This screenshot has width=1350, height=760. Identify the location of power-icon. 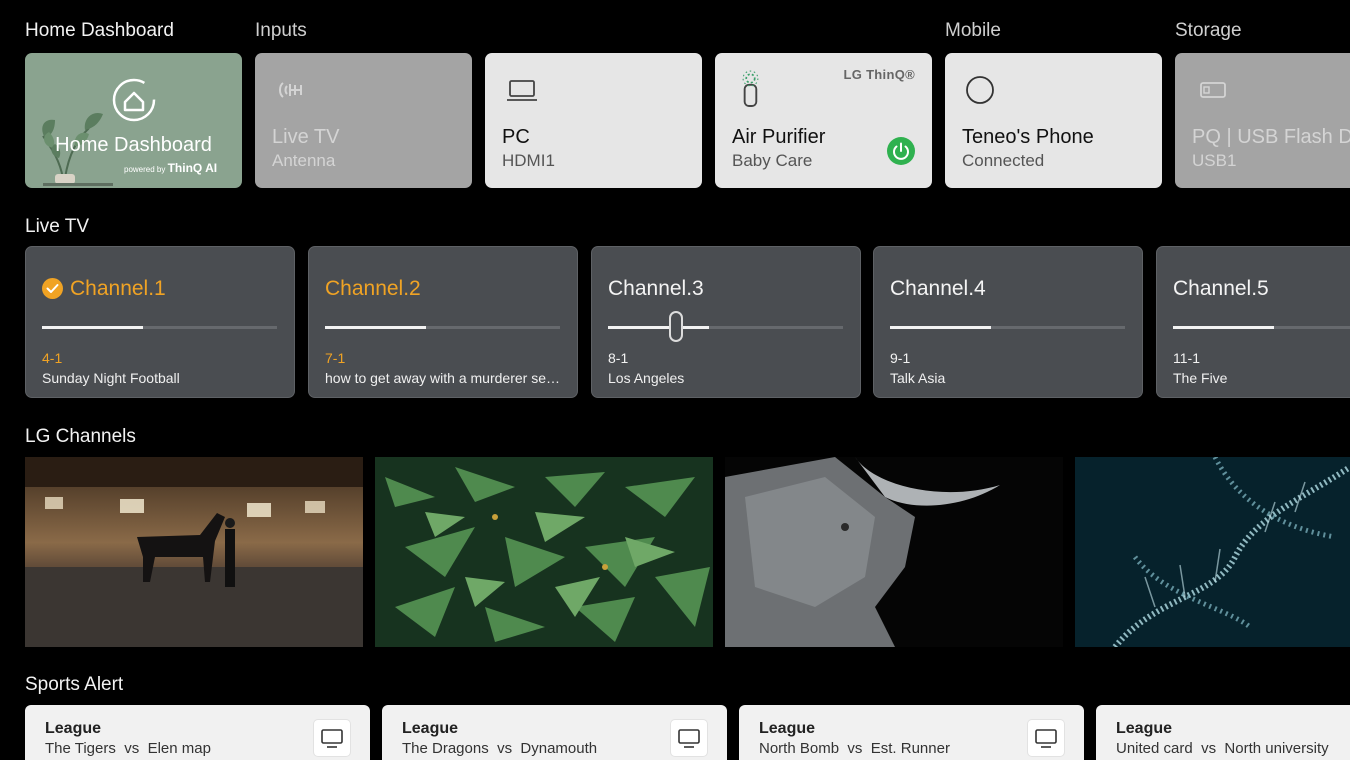
(901, 151).